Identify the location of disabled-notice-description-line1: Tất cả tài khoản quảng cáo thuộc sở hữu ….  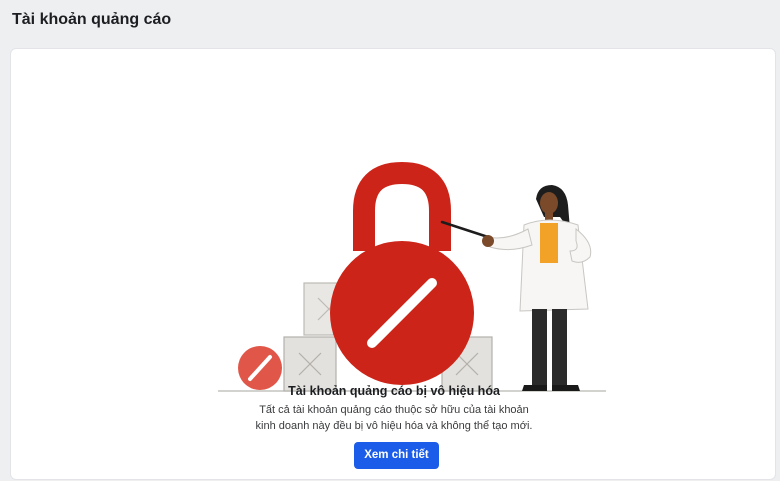
(394, 410).